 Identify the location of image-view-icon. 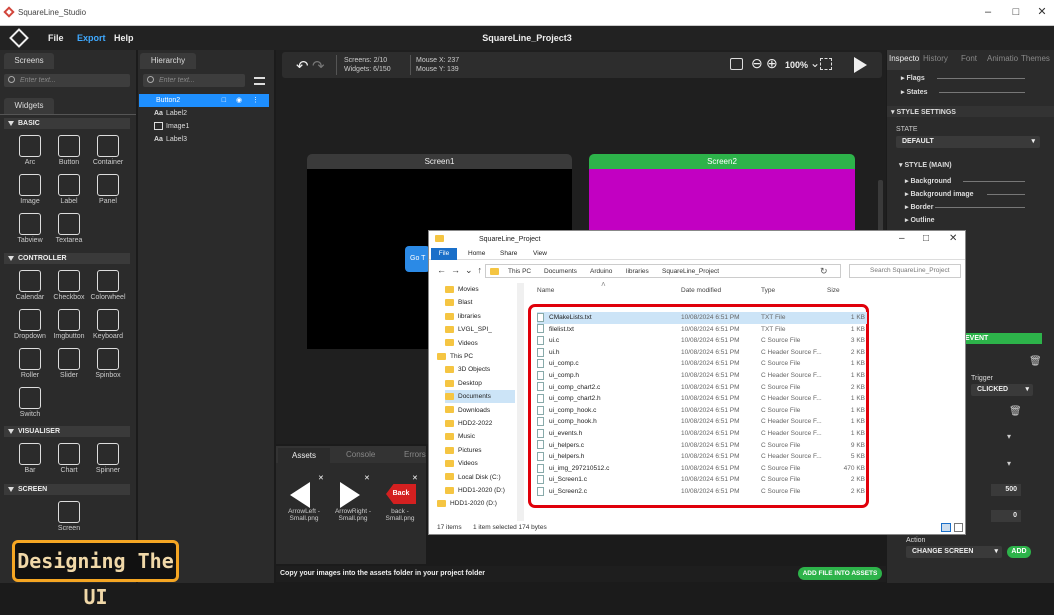
(736, 64).